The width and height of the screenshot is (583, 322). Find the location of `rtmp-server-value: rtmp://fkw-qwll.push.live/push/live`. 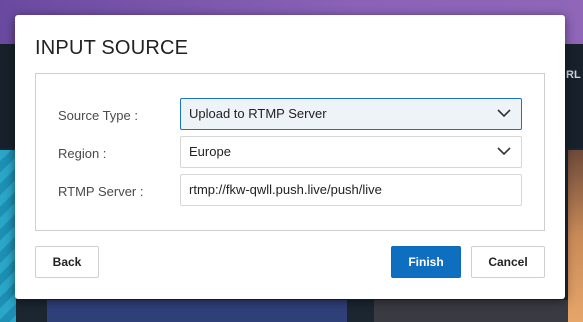

rtmp-server-value: rtmp://fkw-qwll.push.live/push/live is located at coordinates (285, 189).